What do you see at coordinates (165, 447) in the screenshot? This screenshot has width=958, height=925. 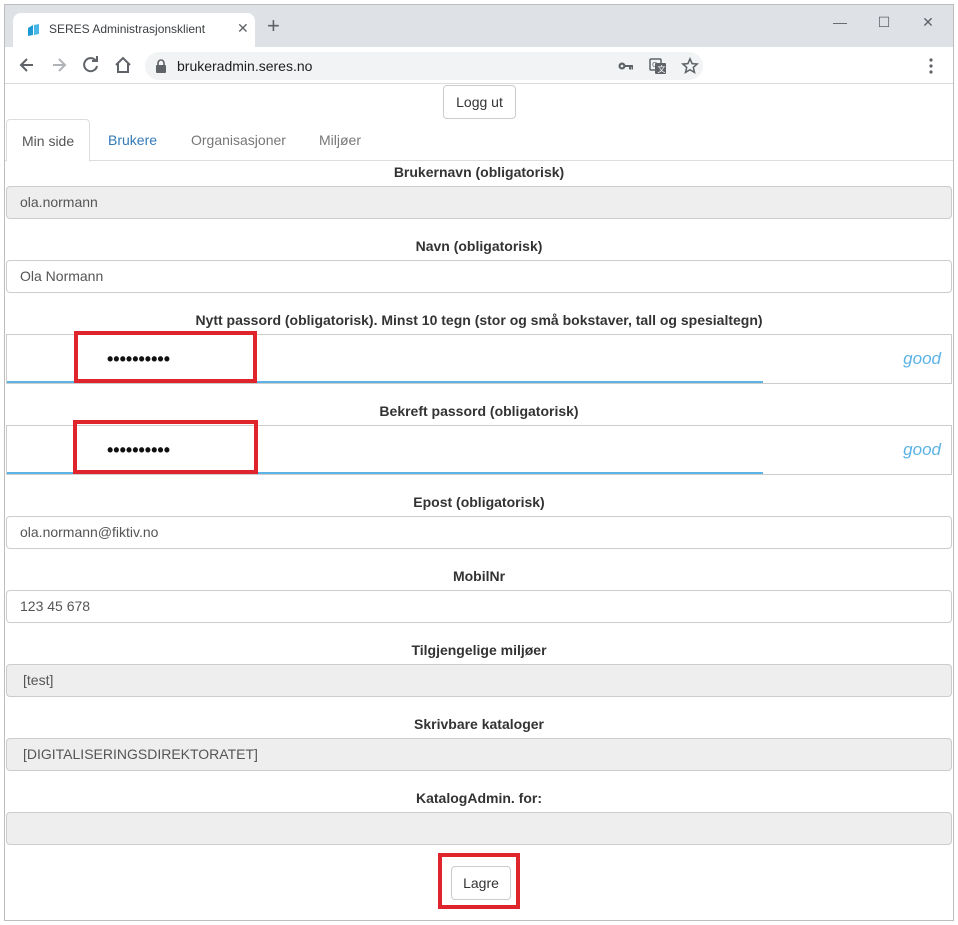 I see `highlight-confirm-password` at bounding box center [165, 447].